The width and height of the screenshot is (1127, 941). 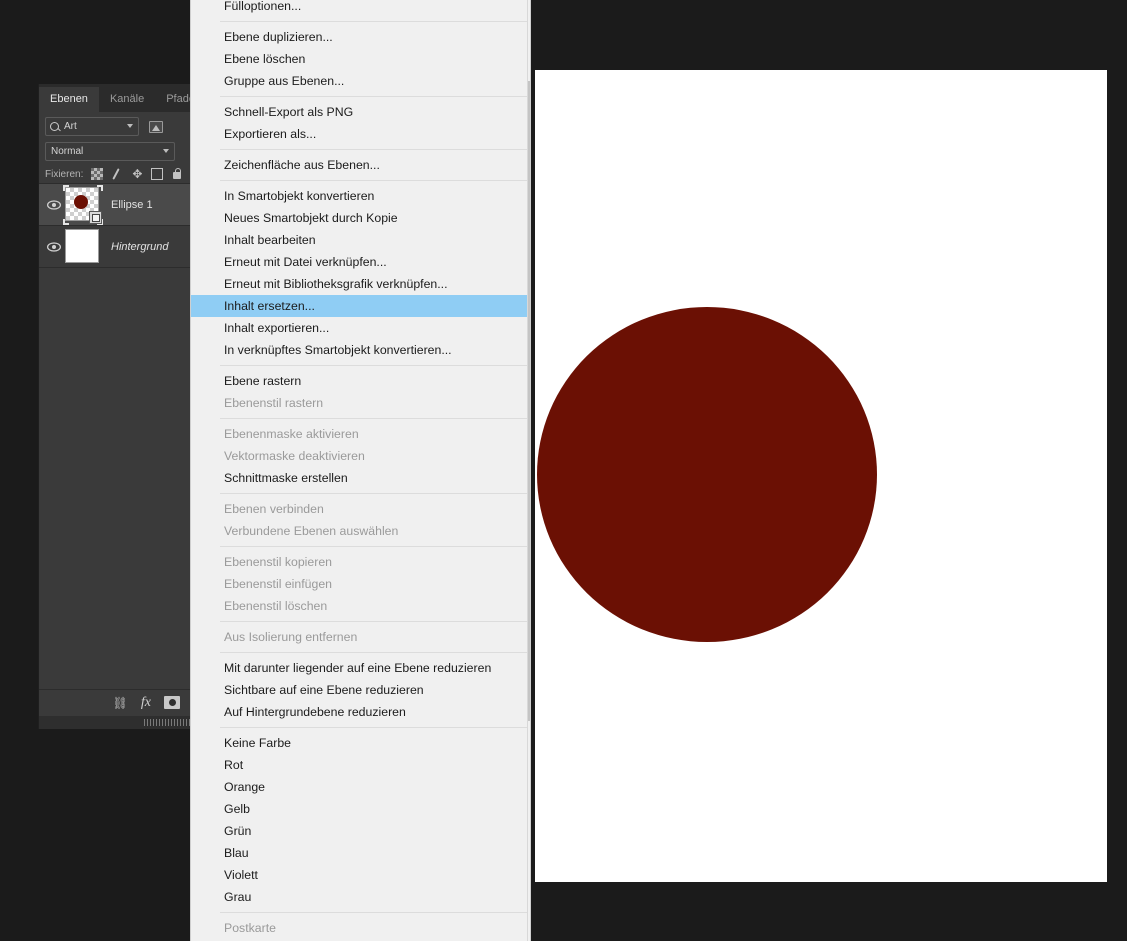 I want to click on menu-item: Postkarte, so click(x=250, y=928).